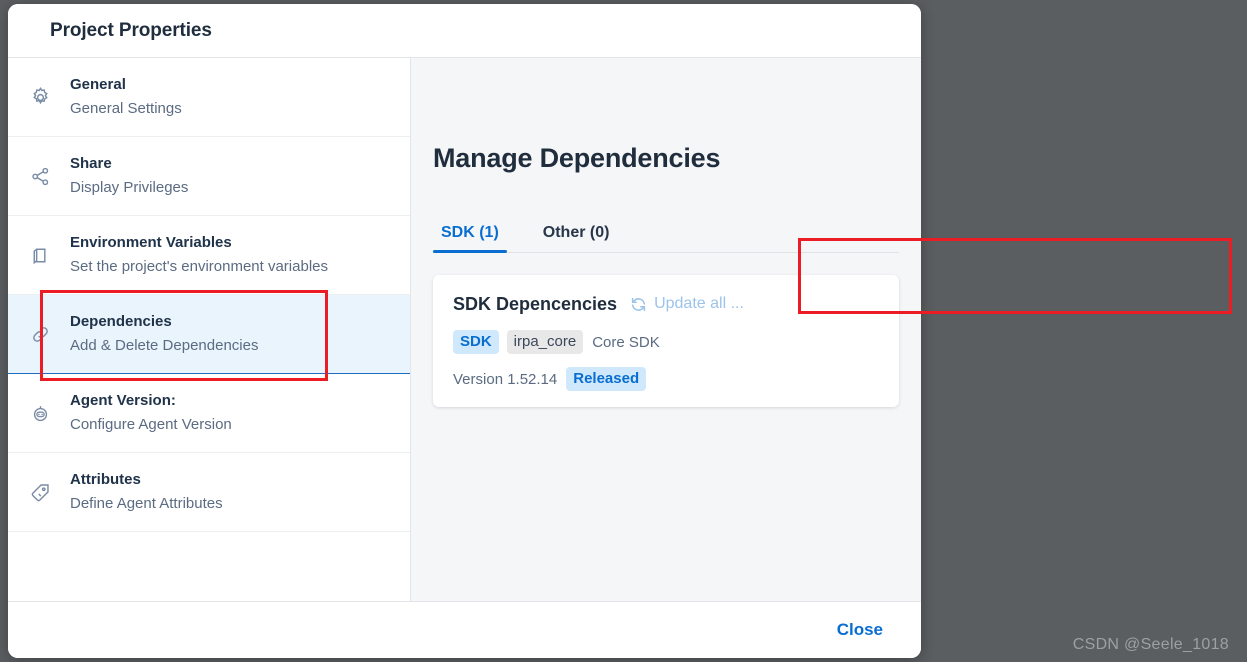  Describe the element at coordinates (626, 342) in the screenshot. I see `dependency-description: Core SDK` at that location.